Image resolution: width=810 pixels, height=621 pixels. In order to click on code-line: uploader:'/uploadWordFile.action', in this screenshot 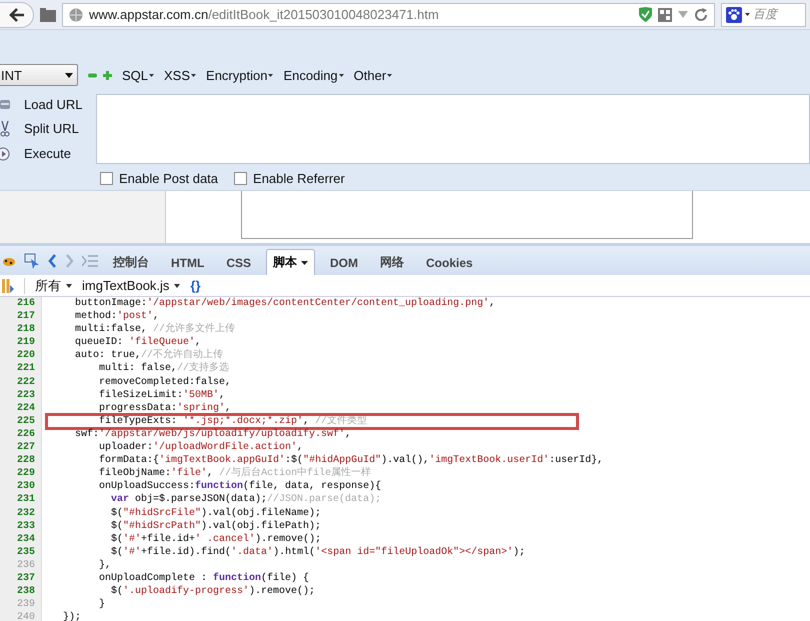, I will do `click(201, 447)`.